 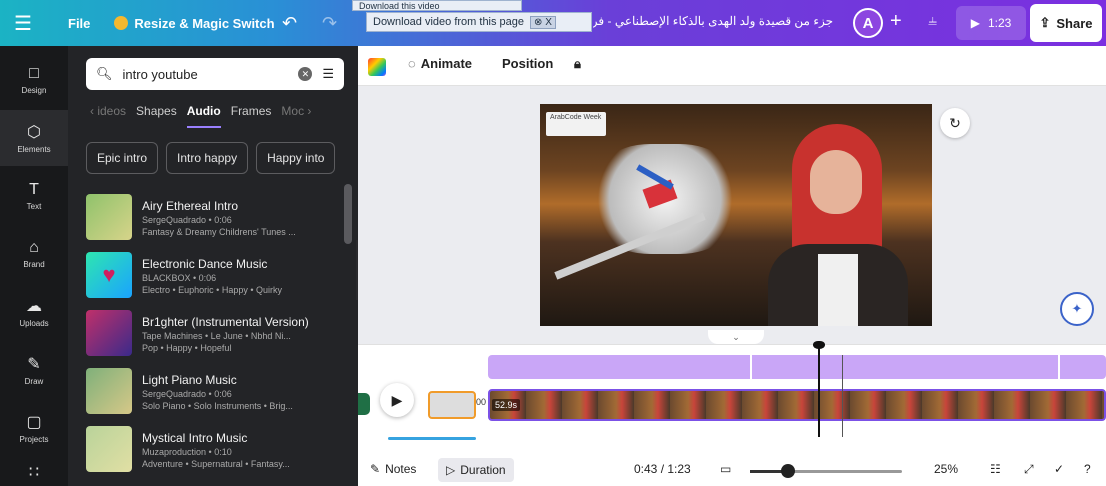 I want to click on audio-title: Mystical Intro Music, so click(x=195, y=438).